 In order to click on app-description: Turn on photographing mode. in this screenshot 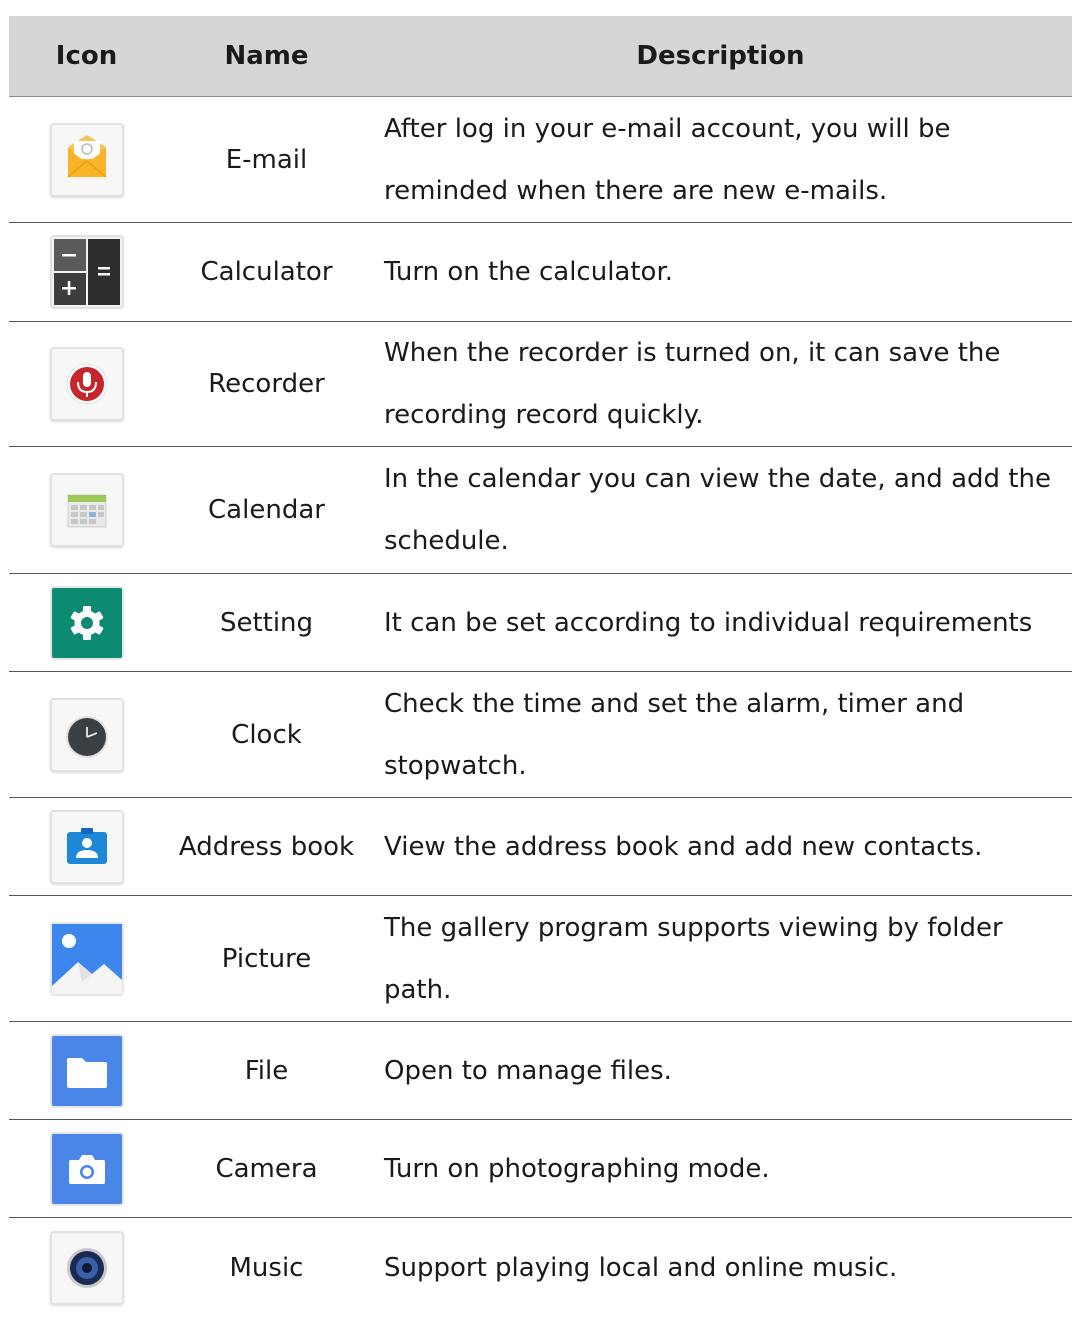, I will do `click(577, 1168)`.